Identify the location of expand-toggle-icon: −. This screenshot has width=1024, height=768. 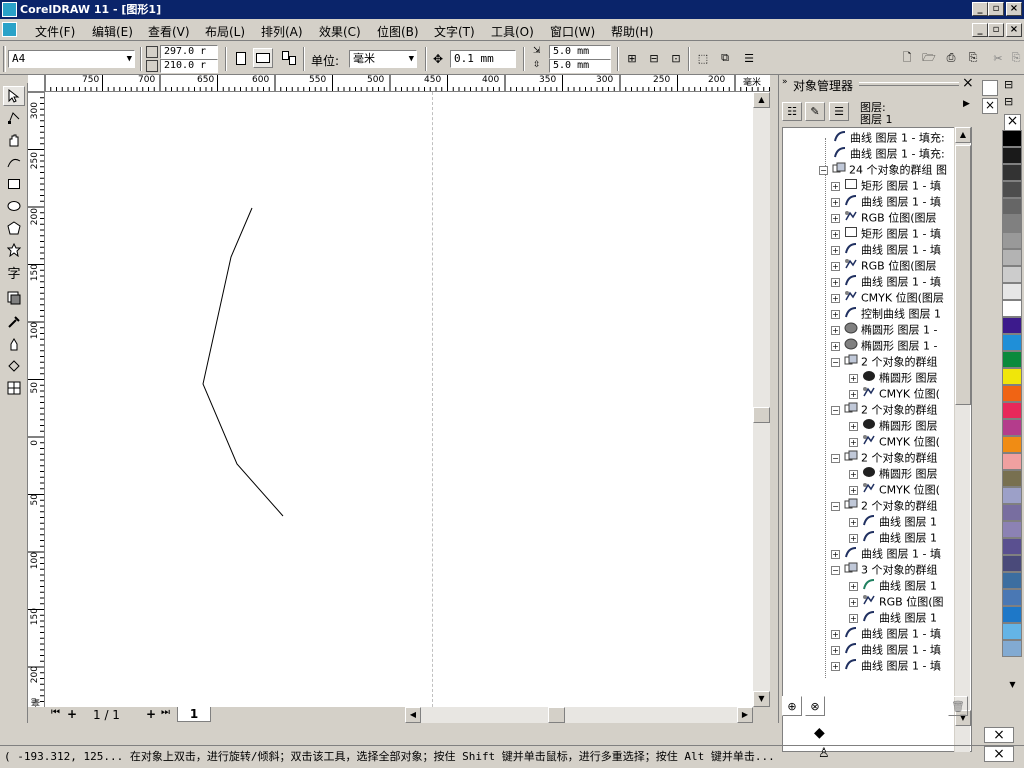
(835, 570).